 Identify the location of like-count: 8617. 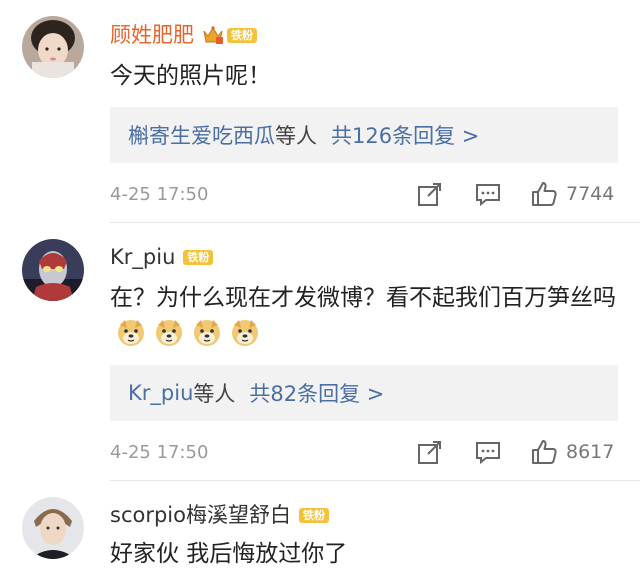
(590, 452).